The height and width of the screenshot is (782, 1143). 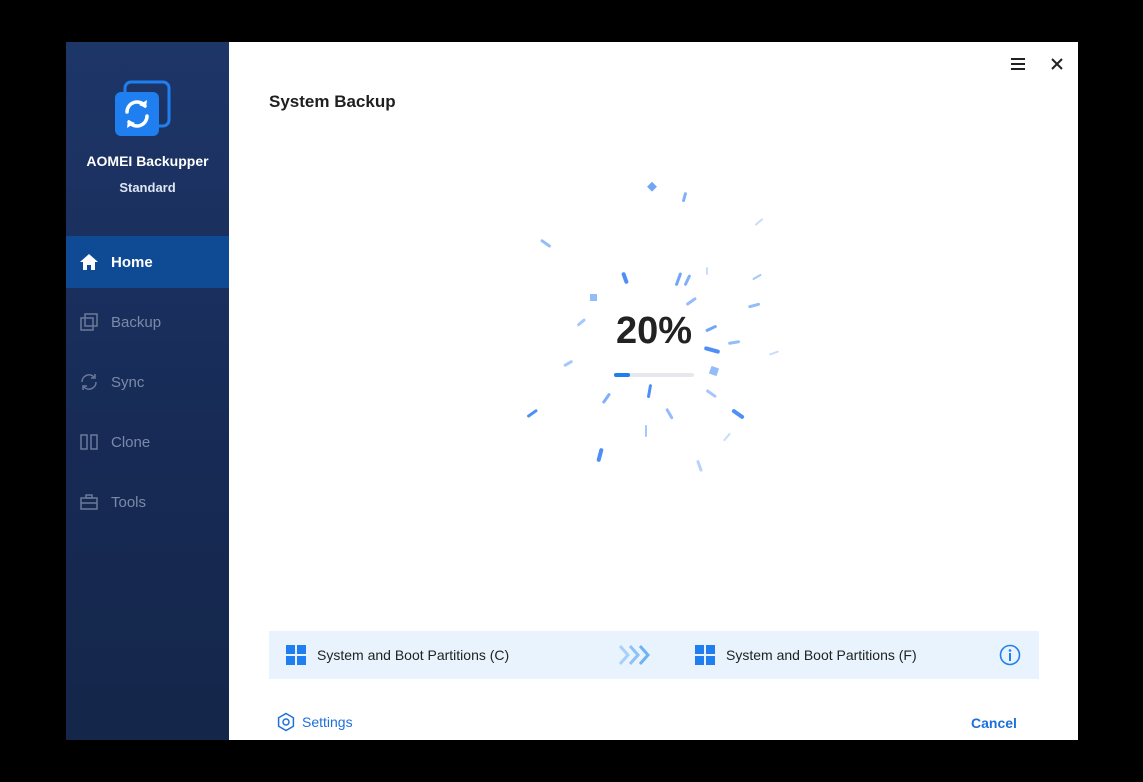 What do you see at coordinates (128, 382) in the screenshot?
I see `sidebar-item-label: Sync` at bounding box center [128, 382].